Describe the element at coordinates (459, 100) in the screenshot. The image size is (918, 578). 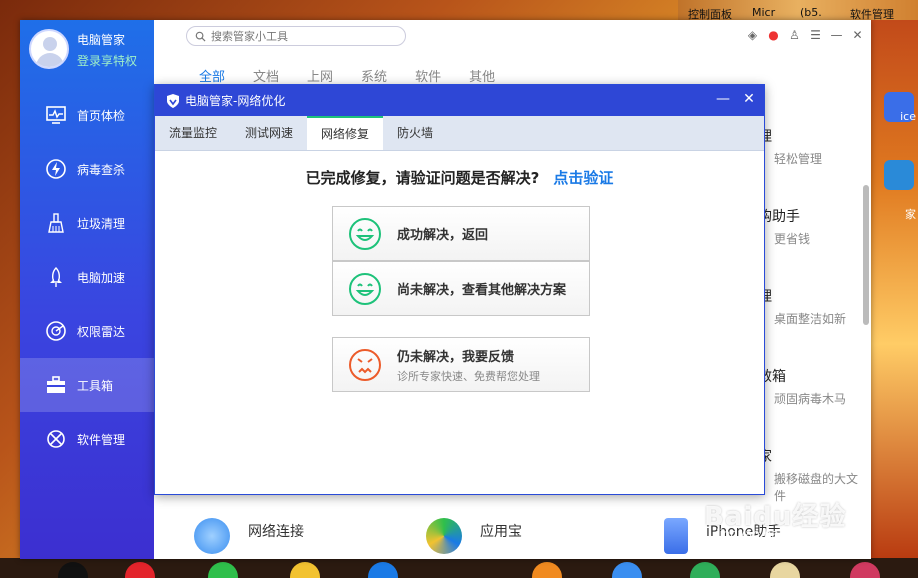
I see `dialog-titlebar: 电脑管家-网络优化 — ✕` at that location.